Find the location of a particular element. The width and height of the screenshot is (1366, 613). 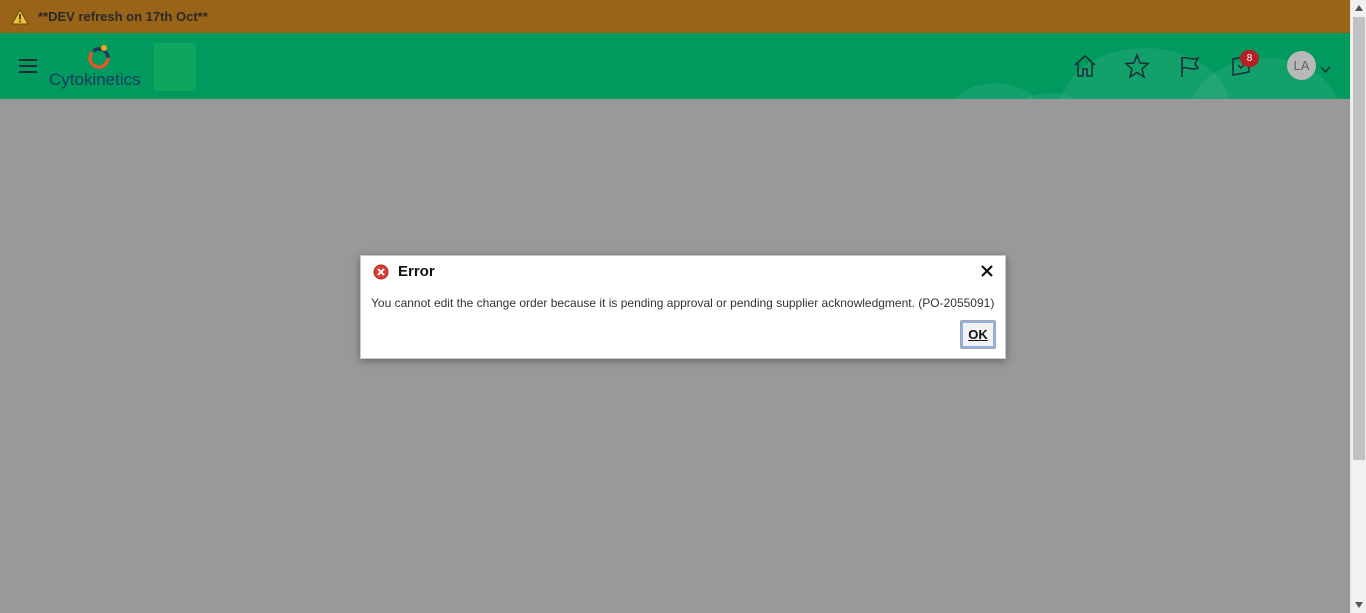

user-avatar: LA is located at coordinates (1301, 65).